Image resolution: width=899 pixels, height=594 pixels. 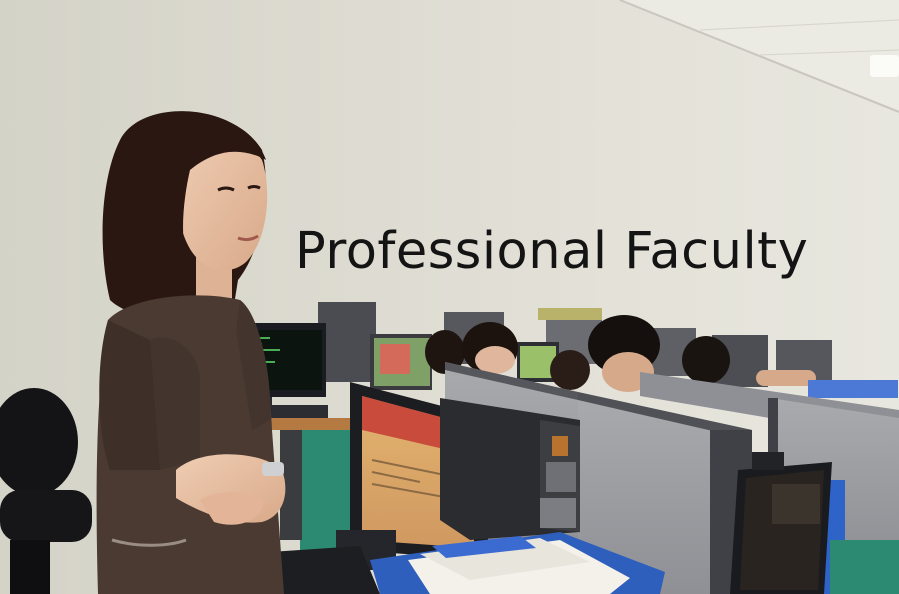 I want to click on left-desk, so click(x=313, y=424).